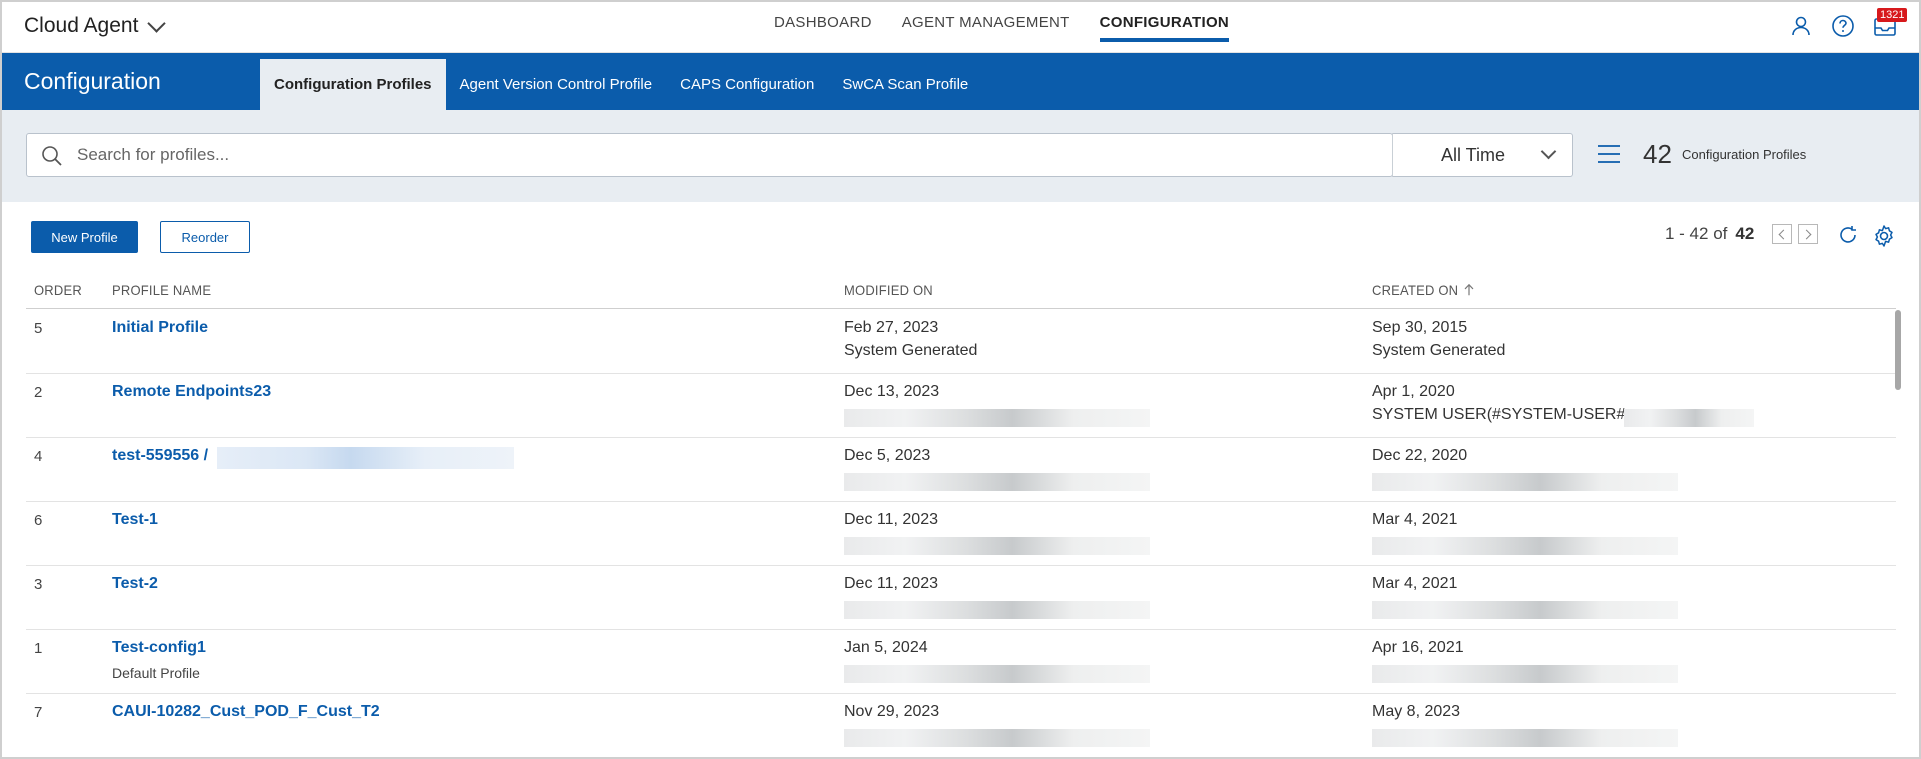 This screenshot has height=759, width=1921. Describe the element at coordinates (1744, 154) in the screenshot. I see `profile-count-label: Configuration Profiles` at that location.